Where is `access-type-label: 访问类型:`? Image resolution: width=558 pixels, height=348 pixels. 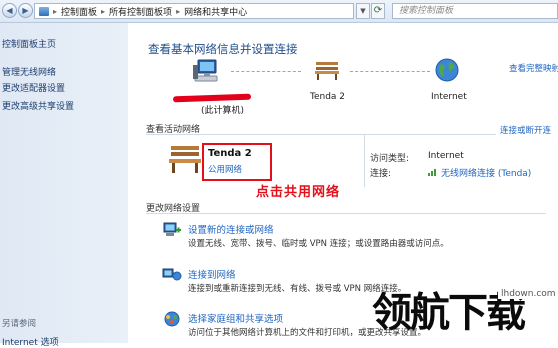
access-type-label: 访问类型: is located at coordinates (390, 159).